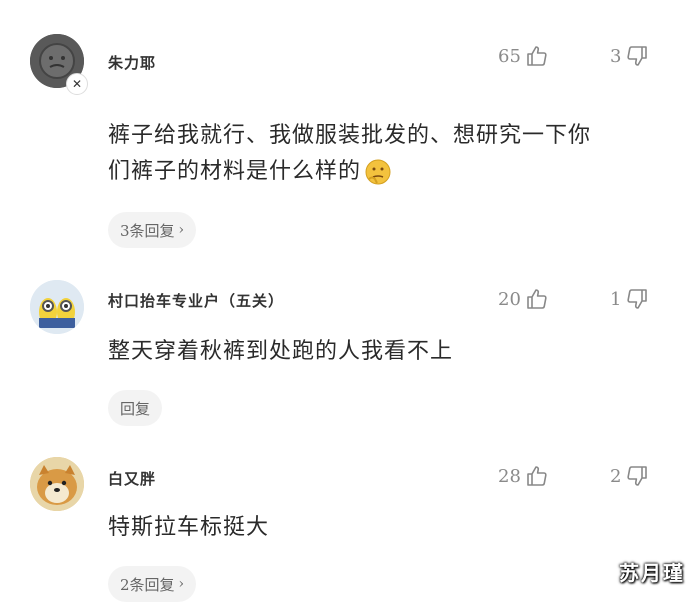 Image resolution: width=697 pixels, height=604 pixels. What do you see at coordinates (196, 300) in the screenshot?
I see `username: 村口抬车专业户（五关）` at bounding box center [196, 300].